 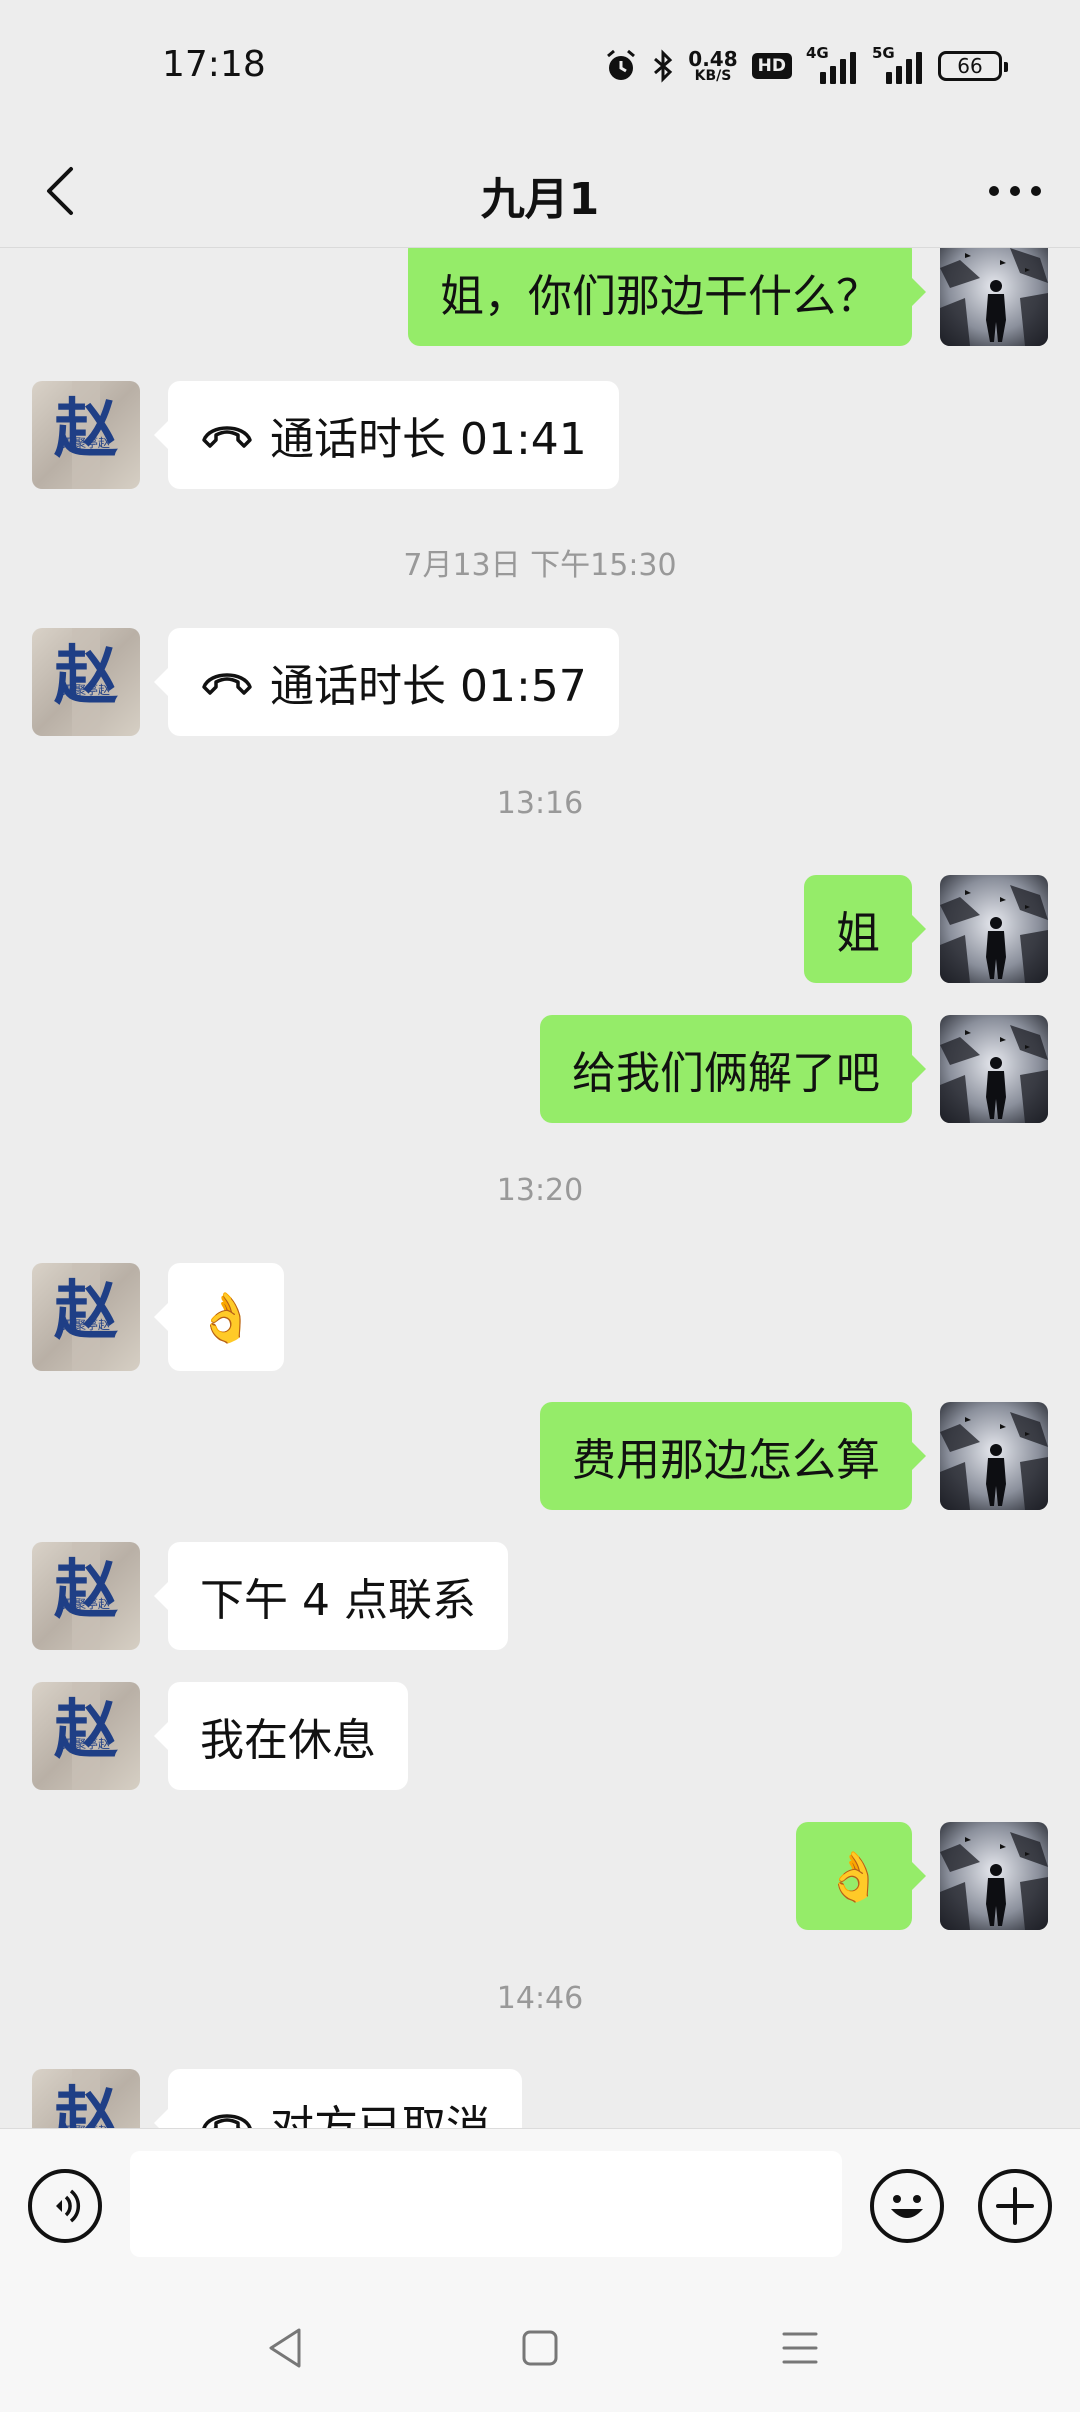 I want to click on more-button, so click(x=1015, y=191).